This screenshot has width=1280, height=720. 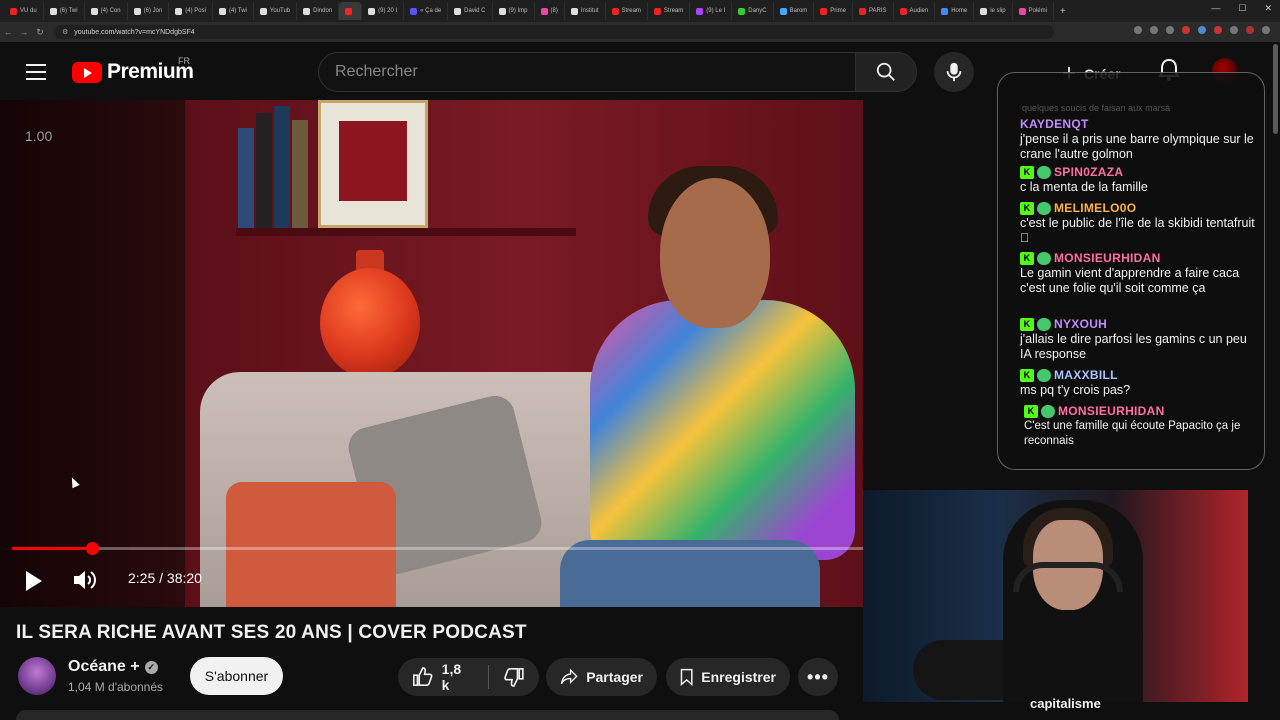 I want to click on browser-tab: (8), so click(x=550, y=11).